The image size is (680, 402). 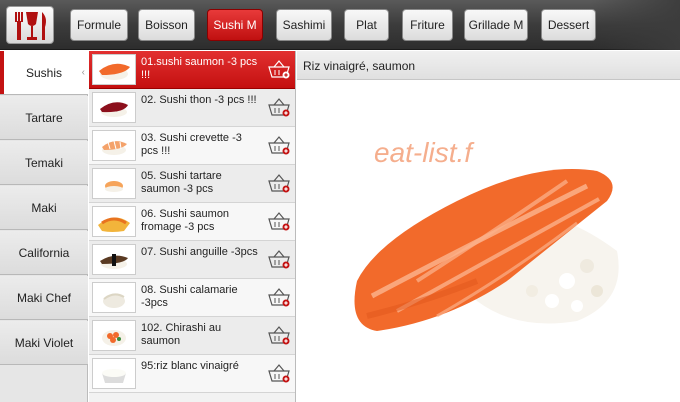 I want to click on category-button-boisson: Boisson, so click(x=166, y=25).